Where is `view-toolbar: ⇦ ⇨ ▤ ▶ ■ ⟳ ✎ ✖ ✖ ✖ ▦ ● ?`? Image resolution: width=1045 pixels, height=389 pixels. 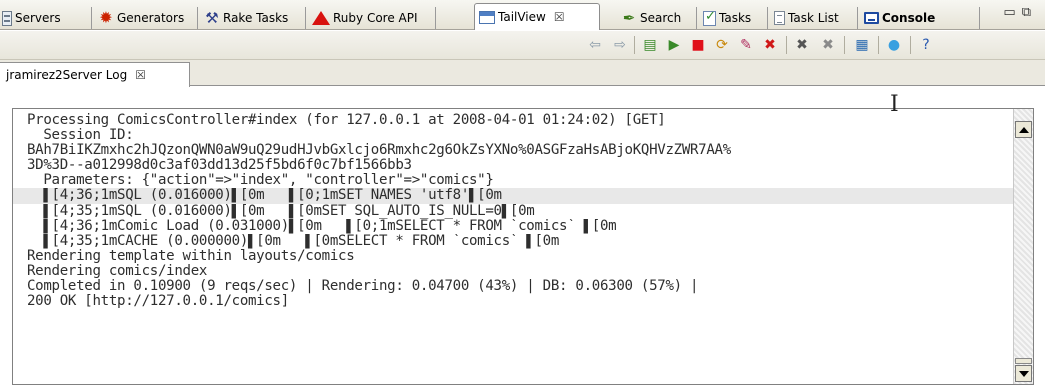 view-toolbar: ⇦ ⇨ ▤ ▶ ■ ⟳ ✎ ✖ ✖ ✖ ▦ ● ? is located at coordinates (522, 45).